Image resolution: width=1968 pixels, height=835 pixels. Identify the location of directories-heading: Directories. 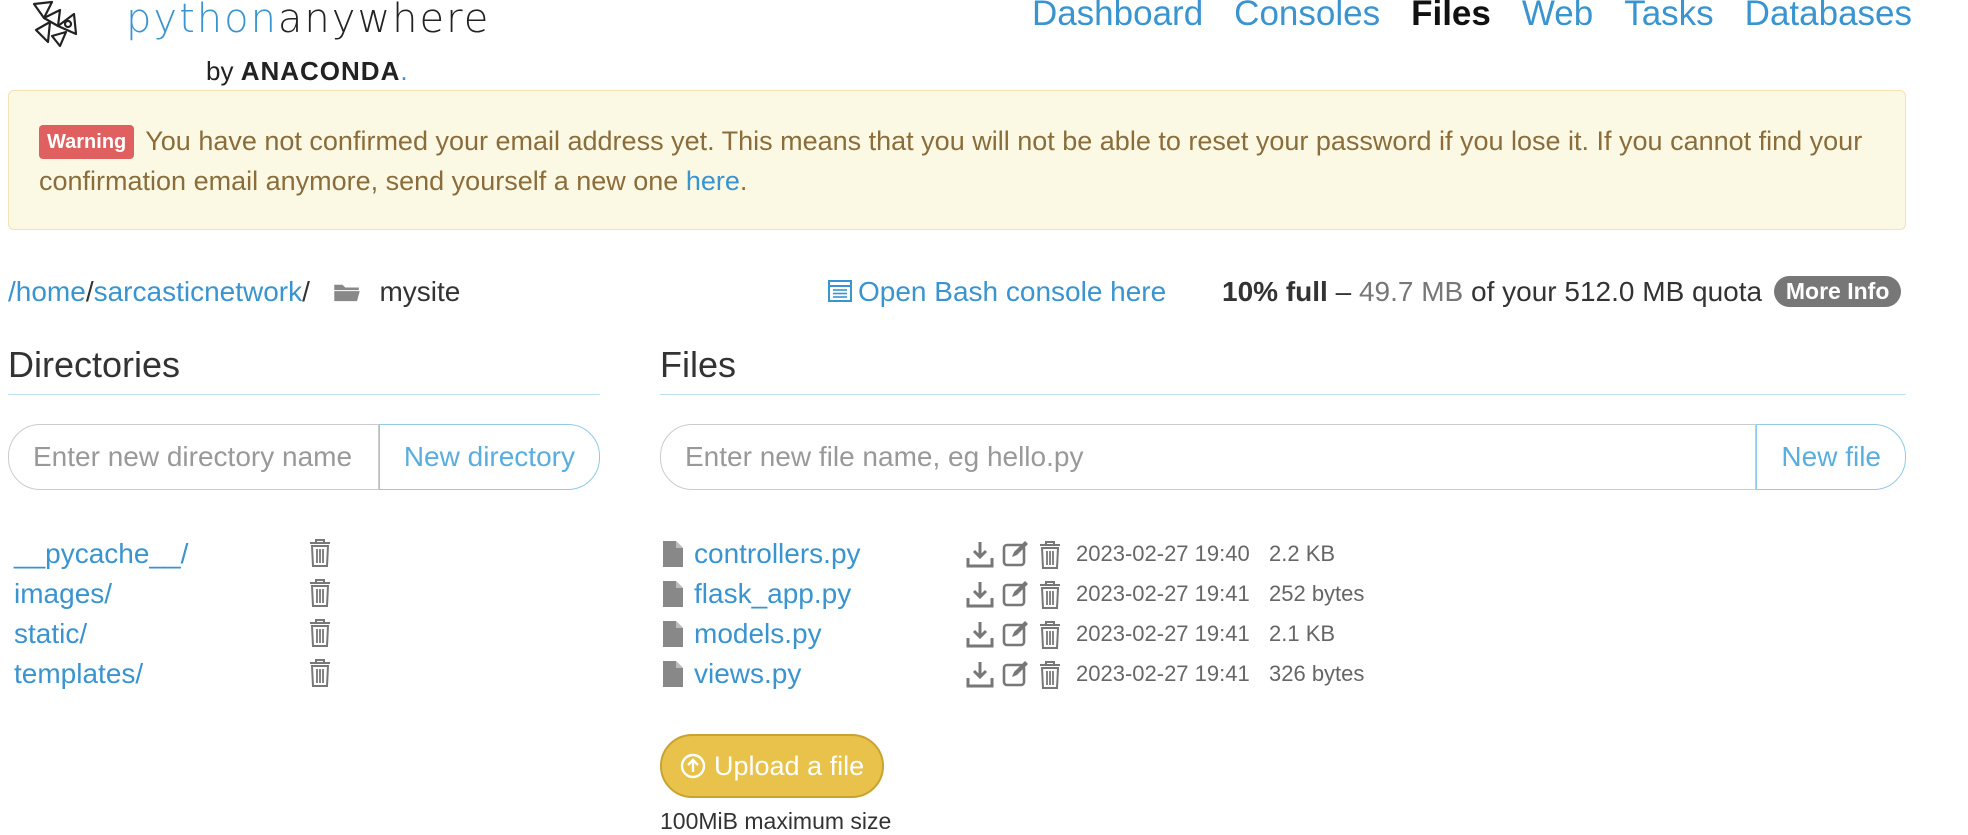
(304, 369).